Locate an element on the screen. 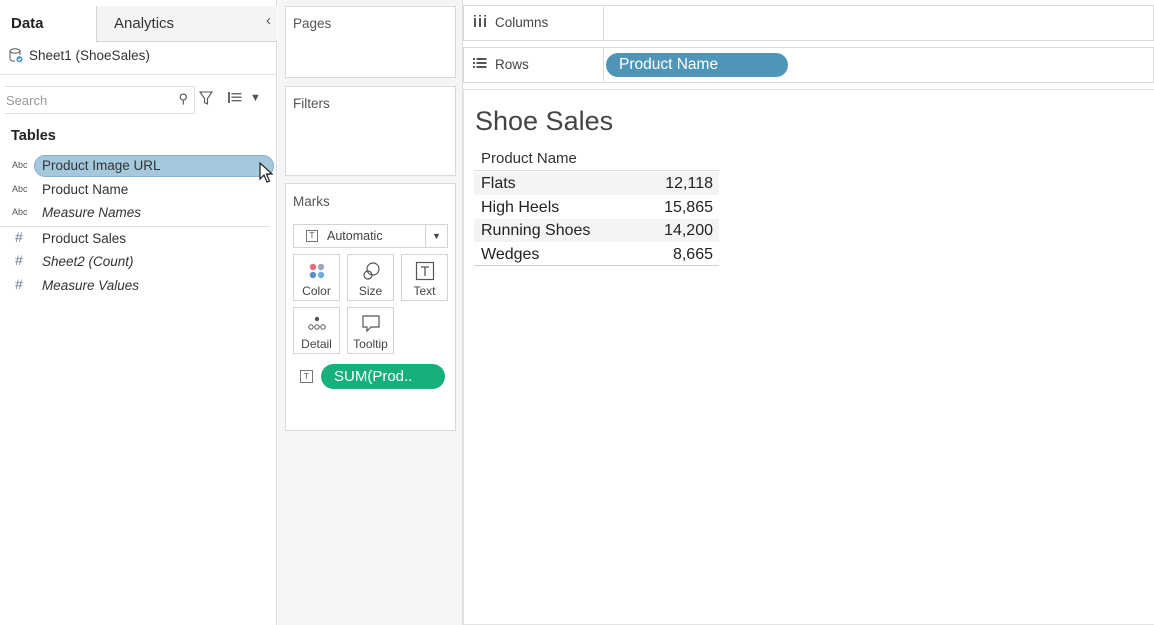  divider is located at coordinates (138, 74).